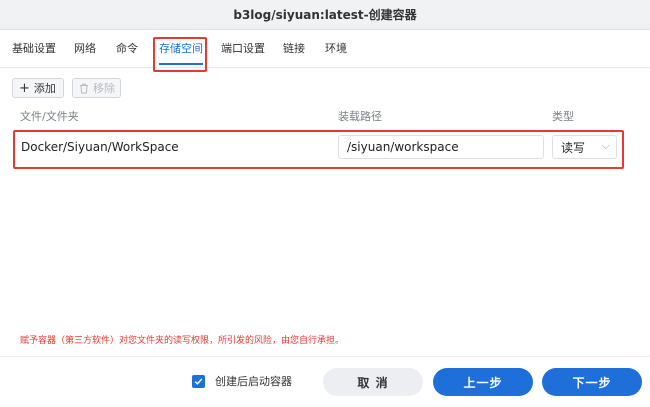 Image resolution: width=650 pixels, height=407 pixels. What do you see at coordinates (483, 382) in the screenshot?
I see `previous-step-button: 上一步` at bounding box center [483, 382].